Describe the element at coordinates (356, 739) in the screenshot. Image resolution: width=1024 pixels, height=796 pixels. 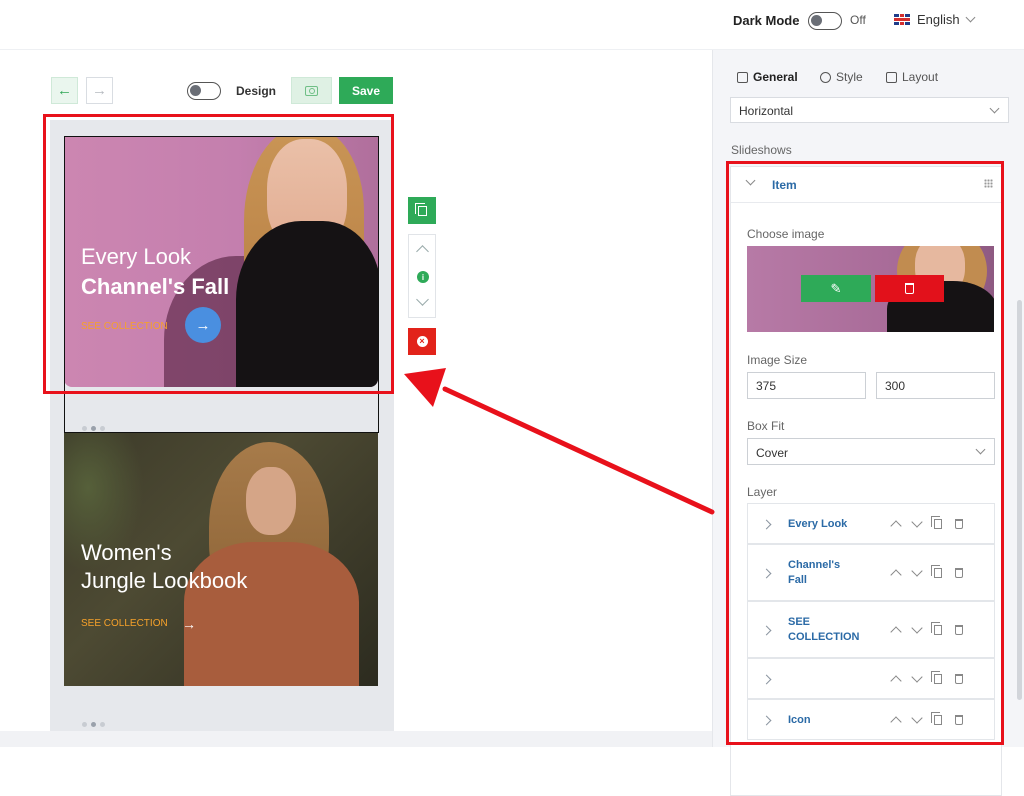
I see `canvas-bottom-strip` at that location.